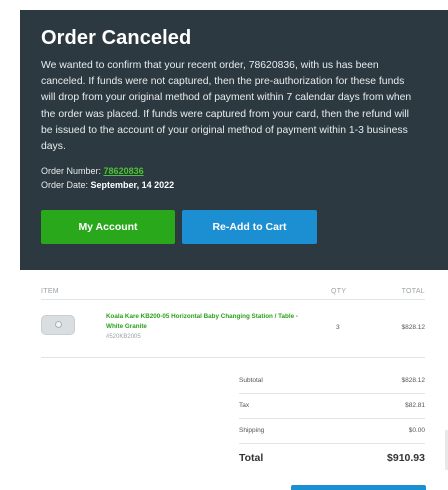 This screenshot has height=490, width=448. I want to click on tax-value: $82.81, so click(415, 405).